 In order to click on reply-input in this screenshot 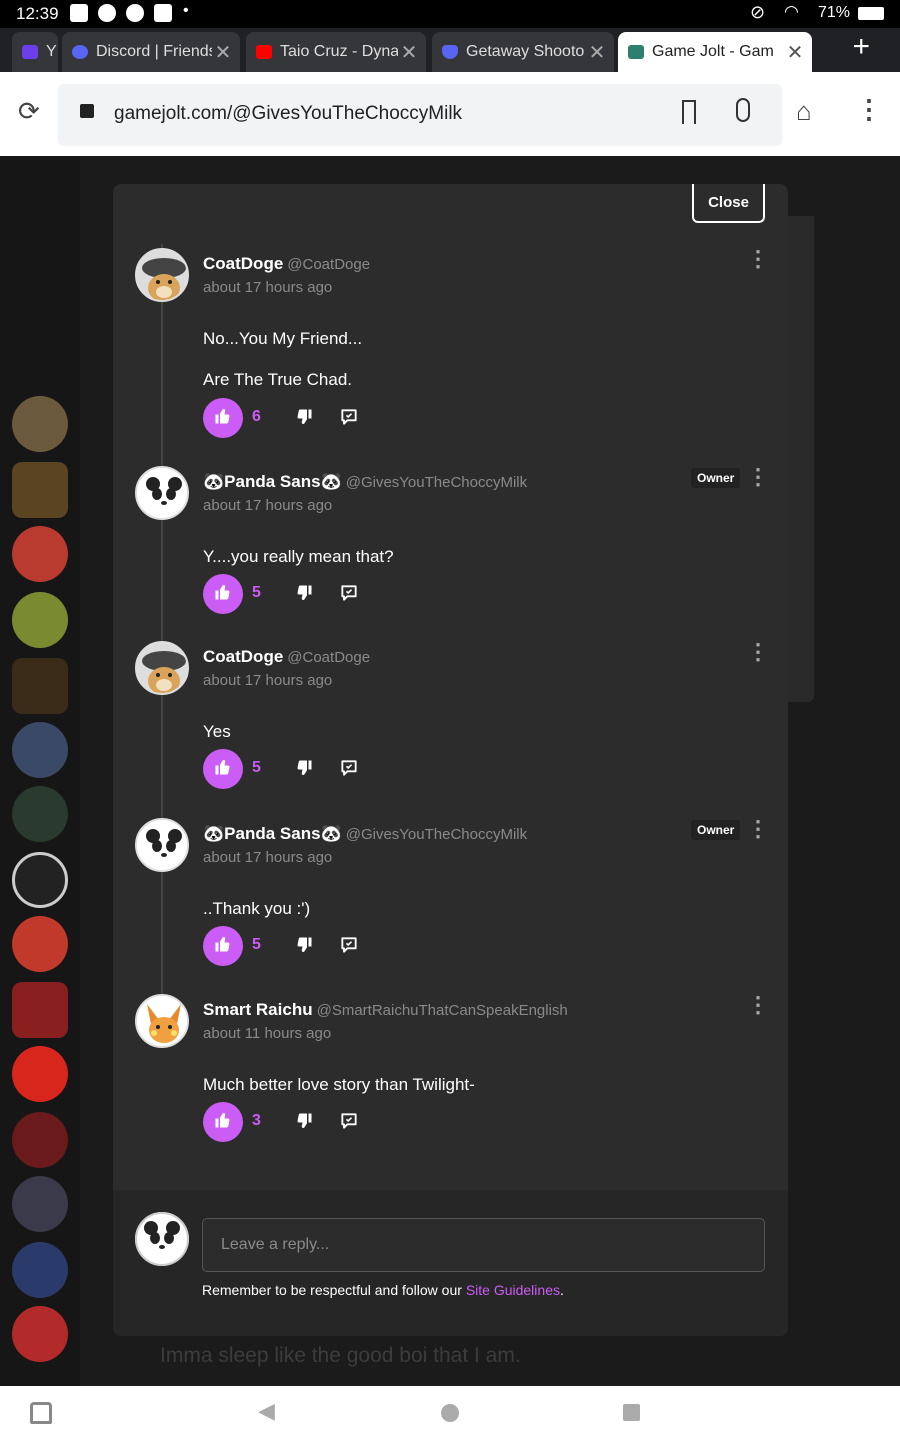, I will do `click(483, 1245)`.